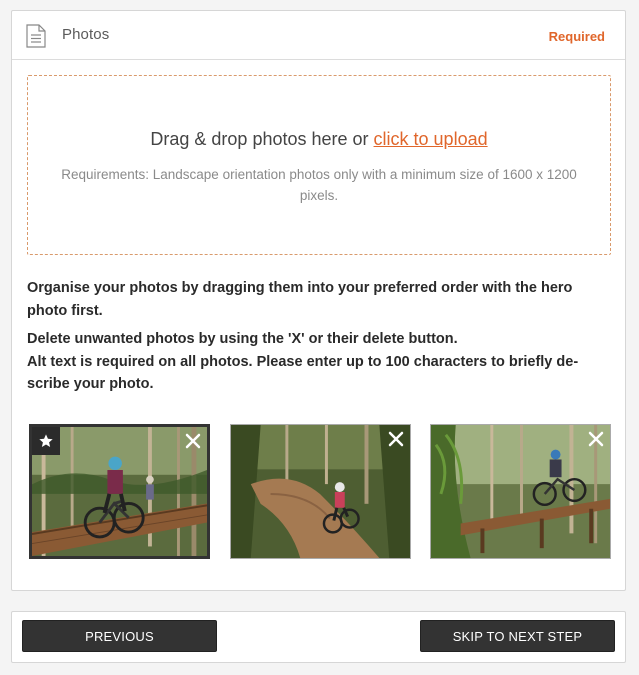 This screenshot has width=639, height=675. I want to click on required-label: Required, so click(576, 36).